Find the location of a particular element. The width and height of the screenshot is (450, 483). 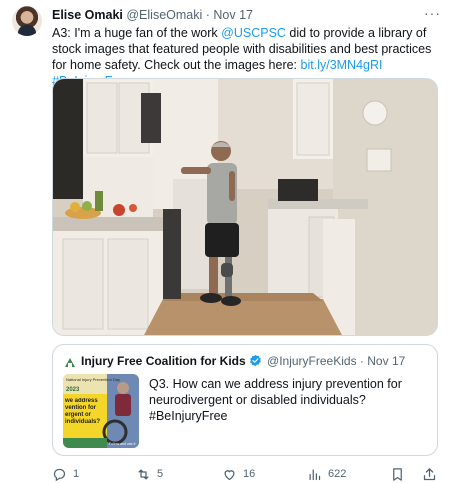

thumb-line2: 2023 is located at coordinates (73, 390).